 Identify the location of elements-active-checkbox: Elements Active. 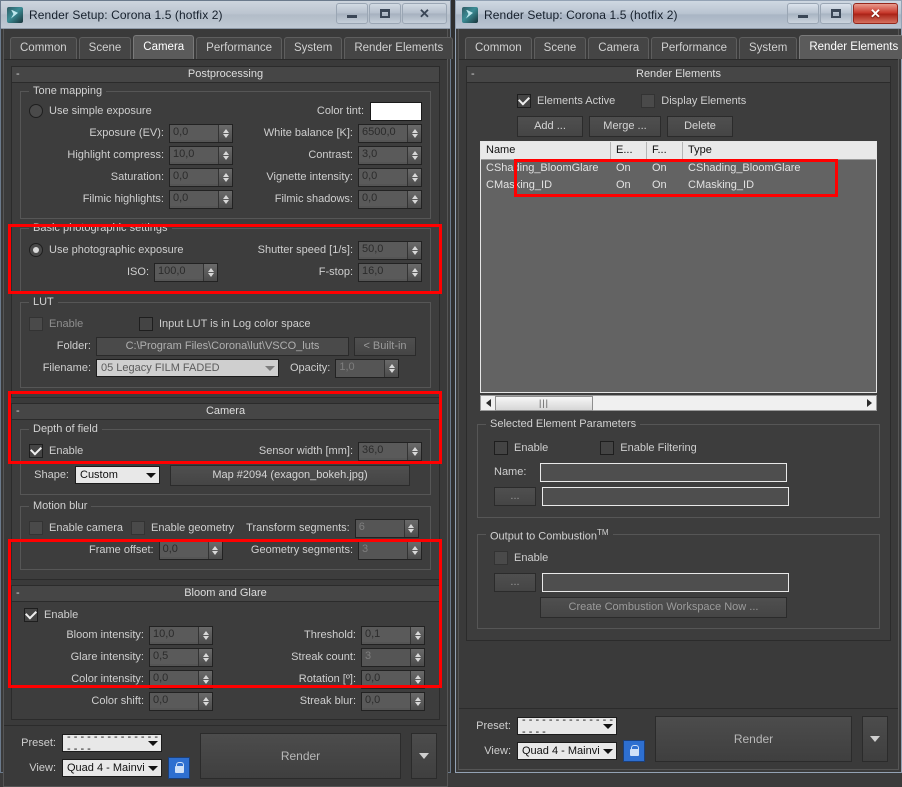
(566, 101).